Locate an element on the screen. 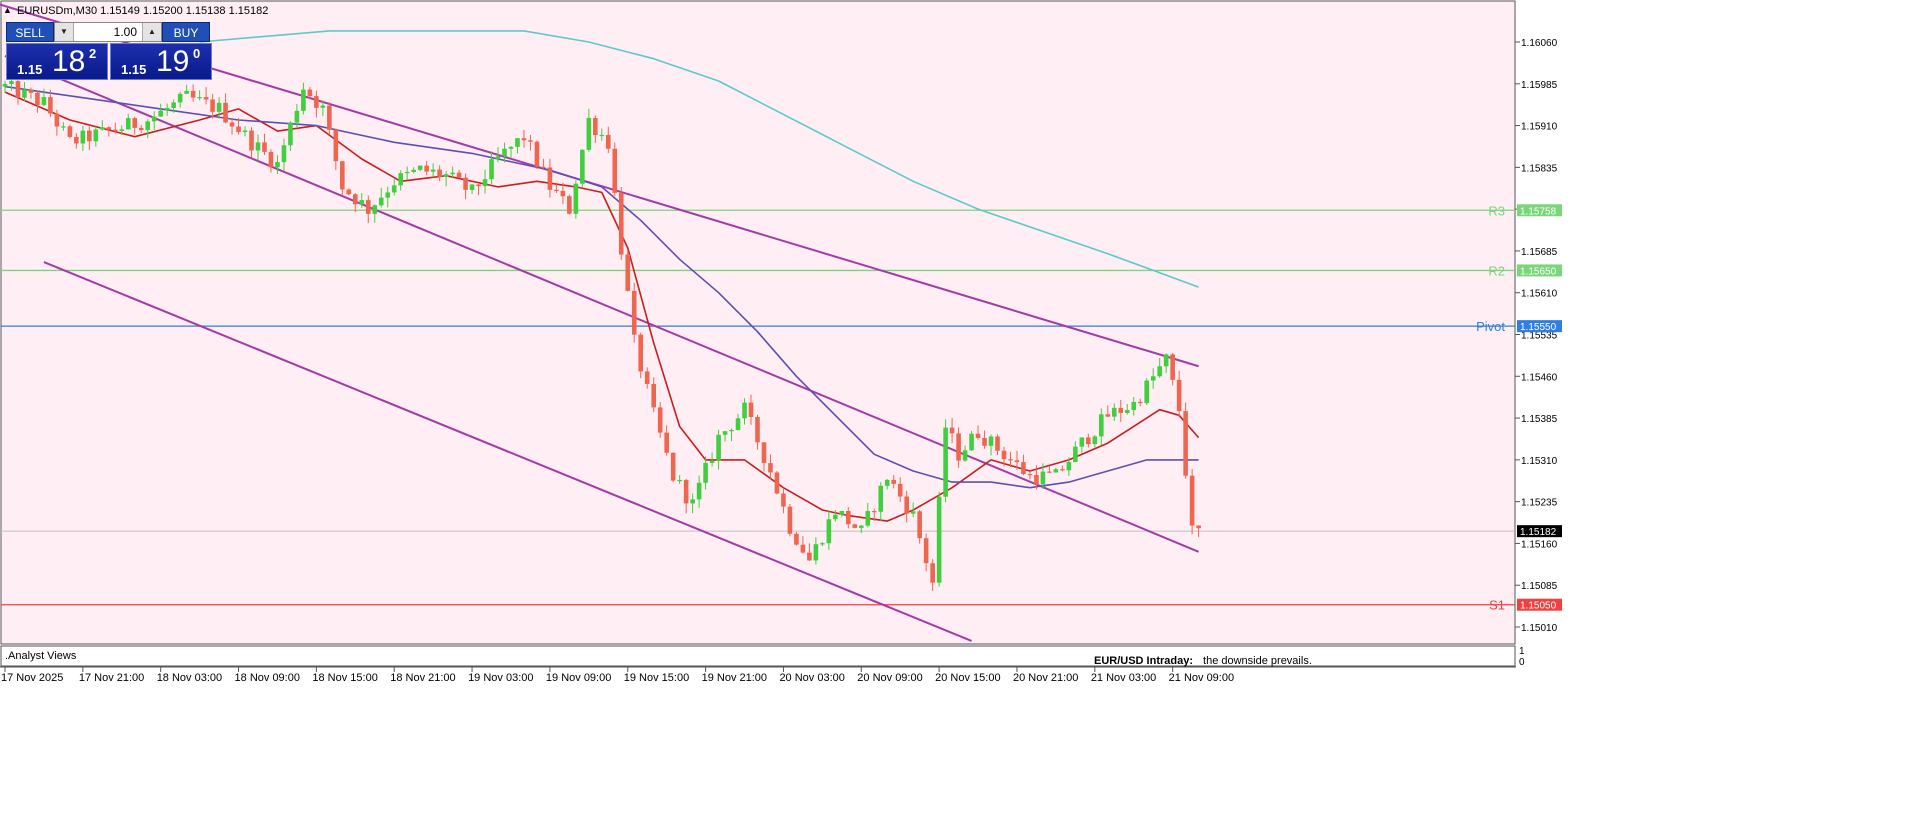  volume-stepper: ▼ 1.00 ▲ is located at coordinates (108, 32).